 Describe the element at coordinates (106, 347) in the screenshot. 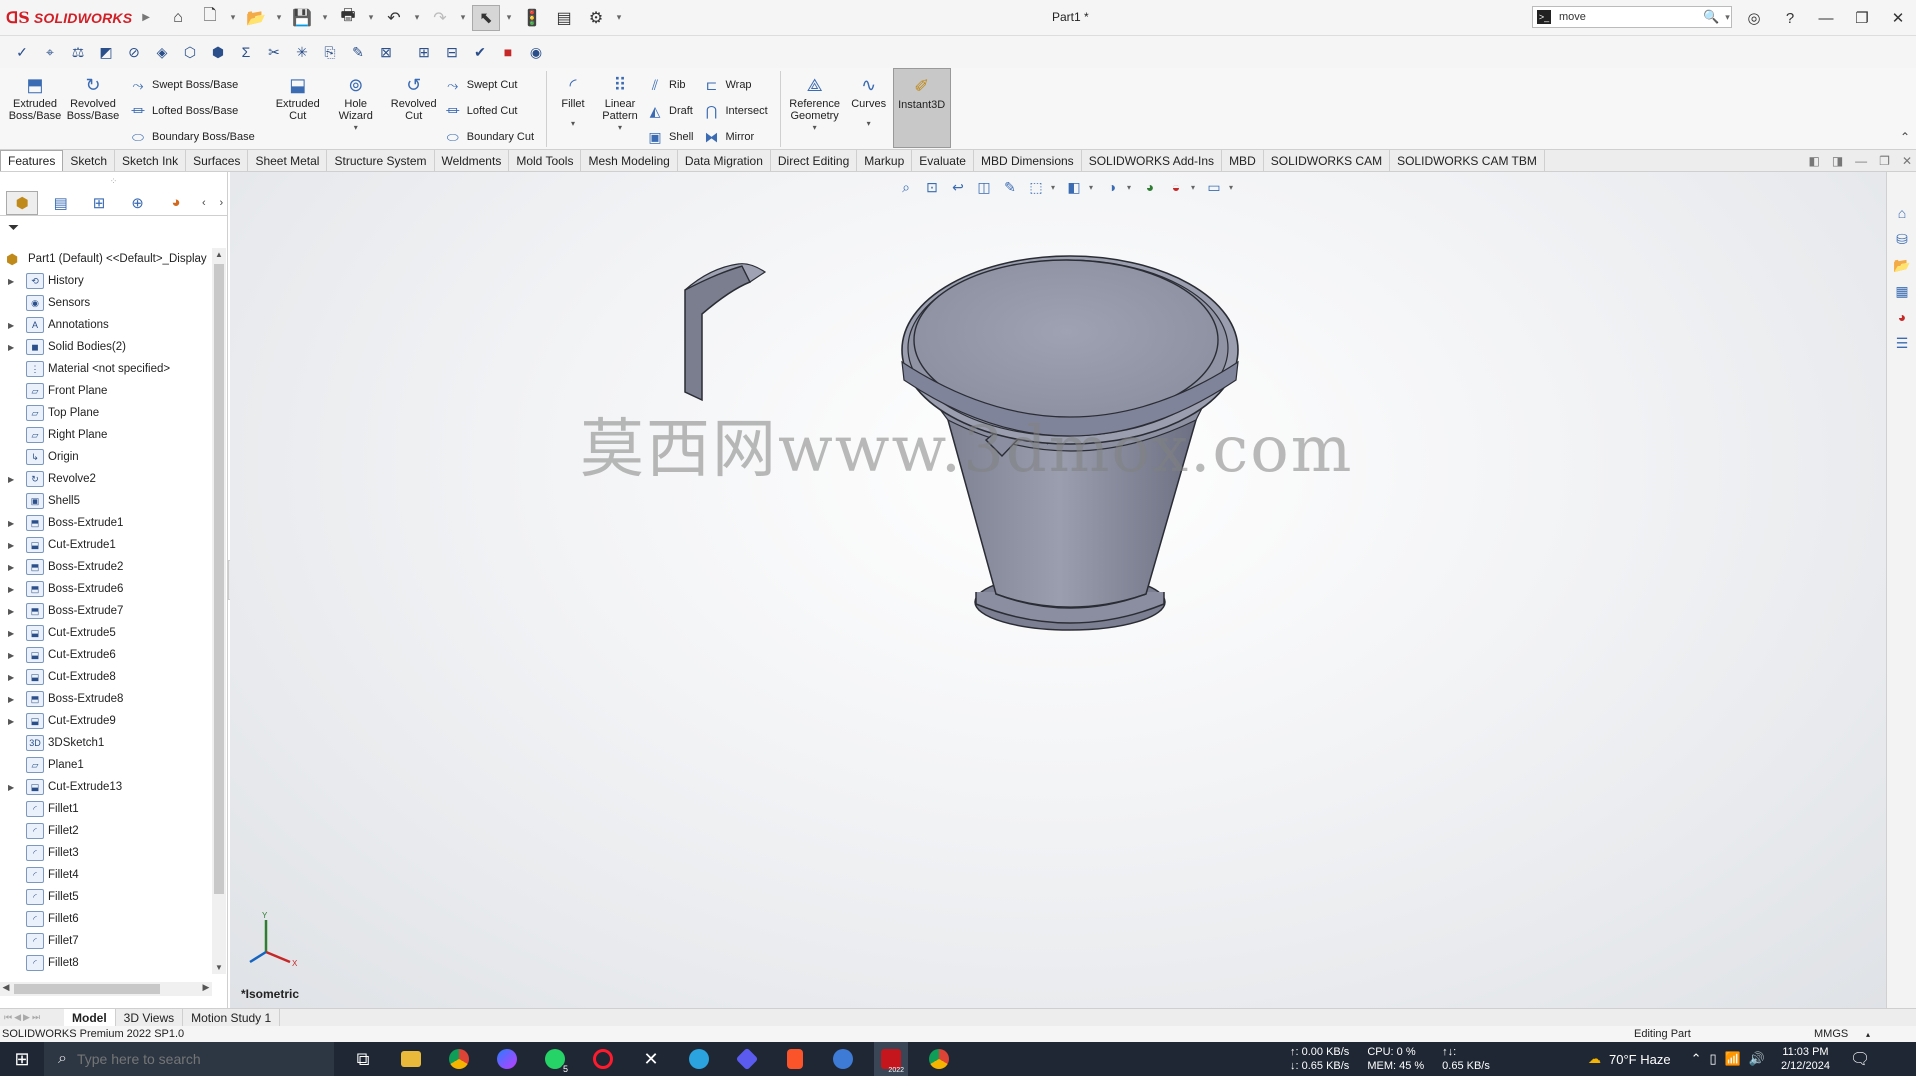

I see `tree-item: ▶ ◼ Solid Bodies(2)` at that location.